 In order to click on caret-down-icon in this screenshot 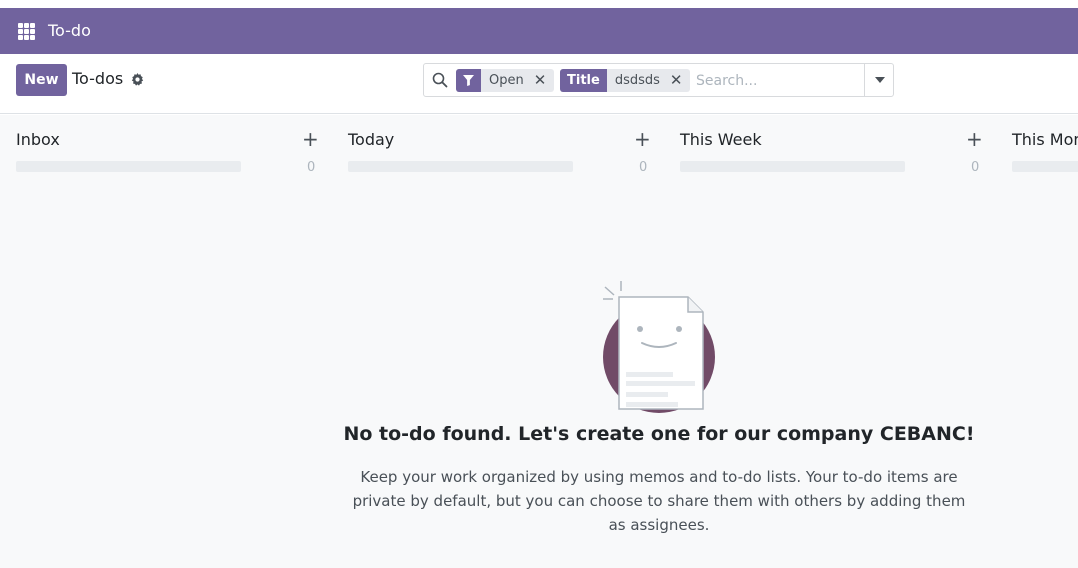, I will do `click(879, 80)`.